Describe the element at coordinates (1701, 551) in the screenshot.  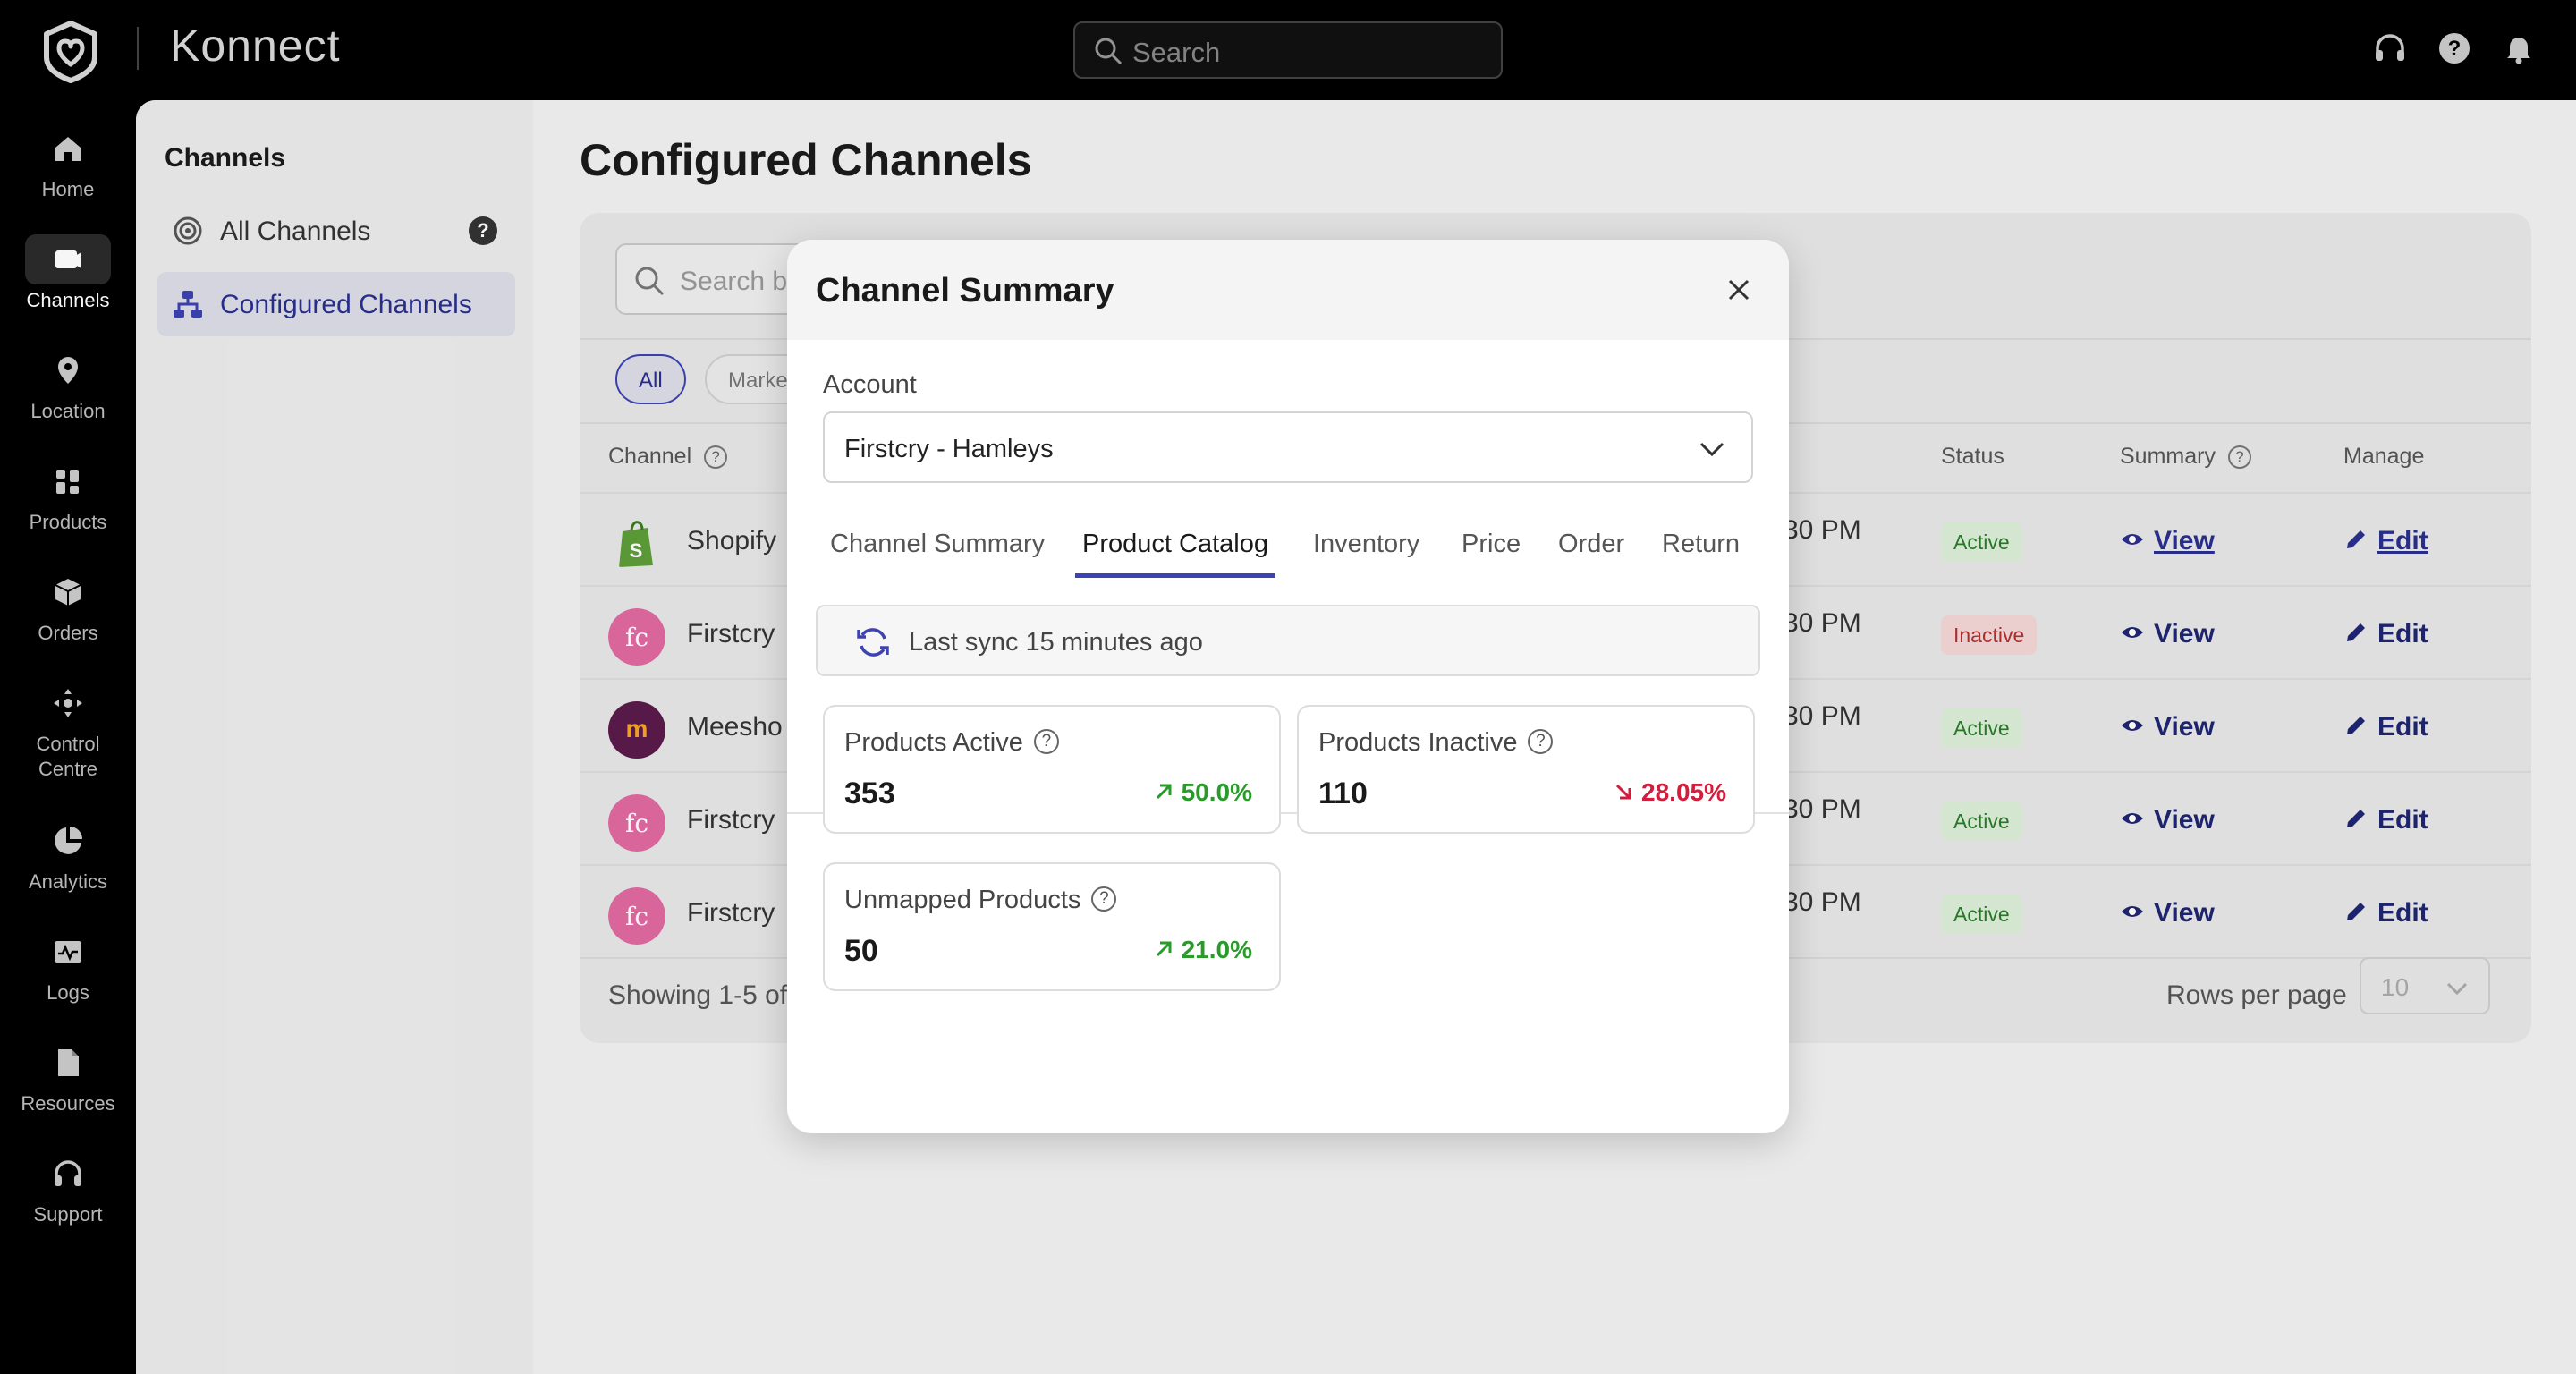
I see `tab-return: Return` at that location.